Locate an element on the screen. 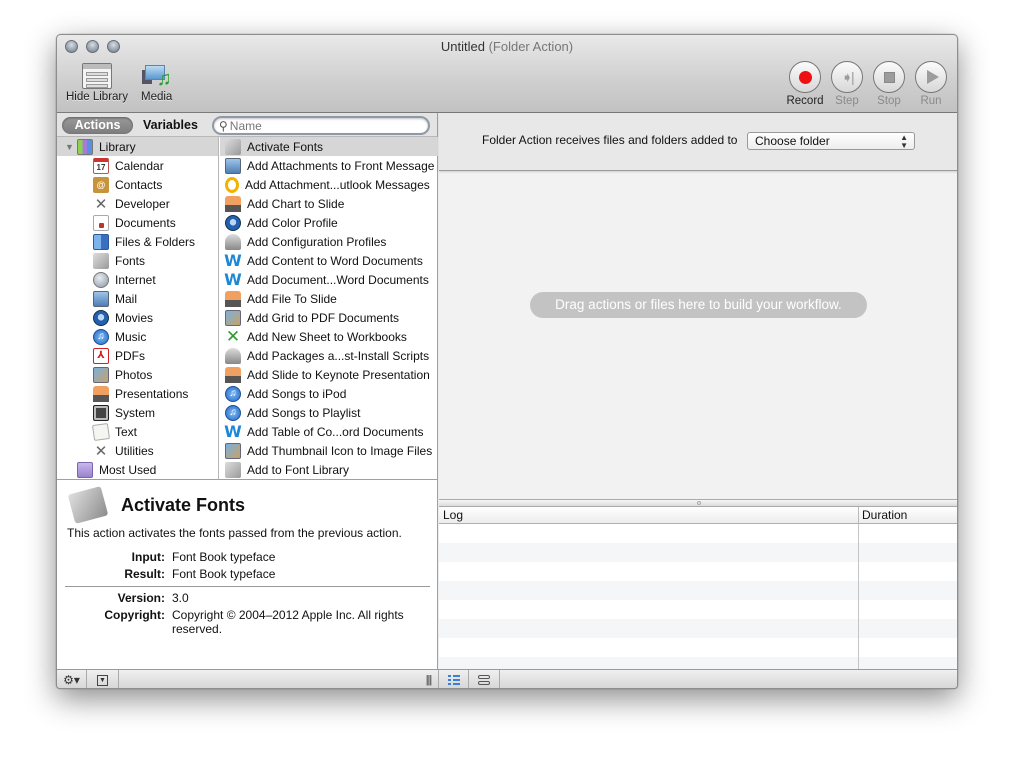  category-item: Photos is located at coordinates (137, 374).